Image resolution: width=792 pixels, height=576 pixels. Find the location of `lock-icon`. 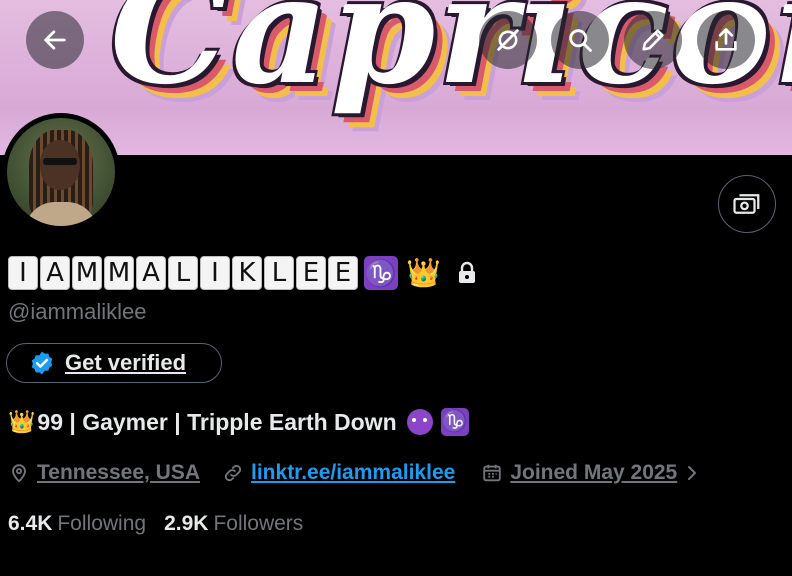

lock-icon is located at coordinates (467, 273).